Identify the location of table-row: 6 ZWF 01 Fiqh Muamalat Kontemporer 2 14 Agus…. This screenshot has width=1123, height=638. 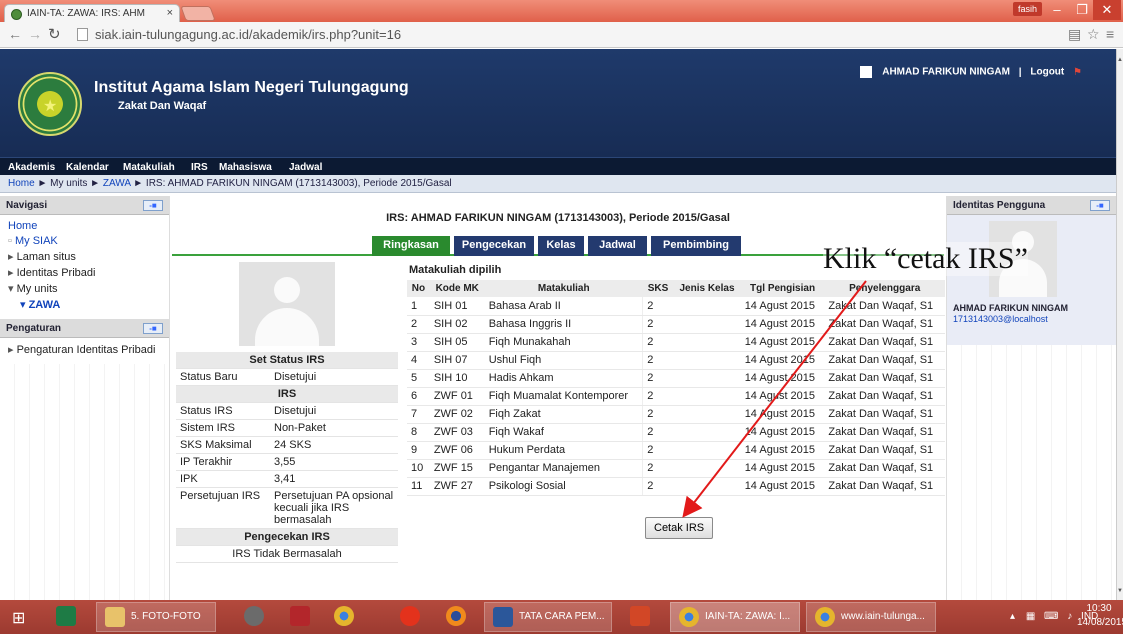
(676, 396).